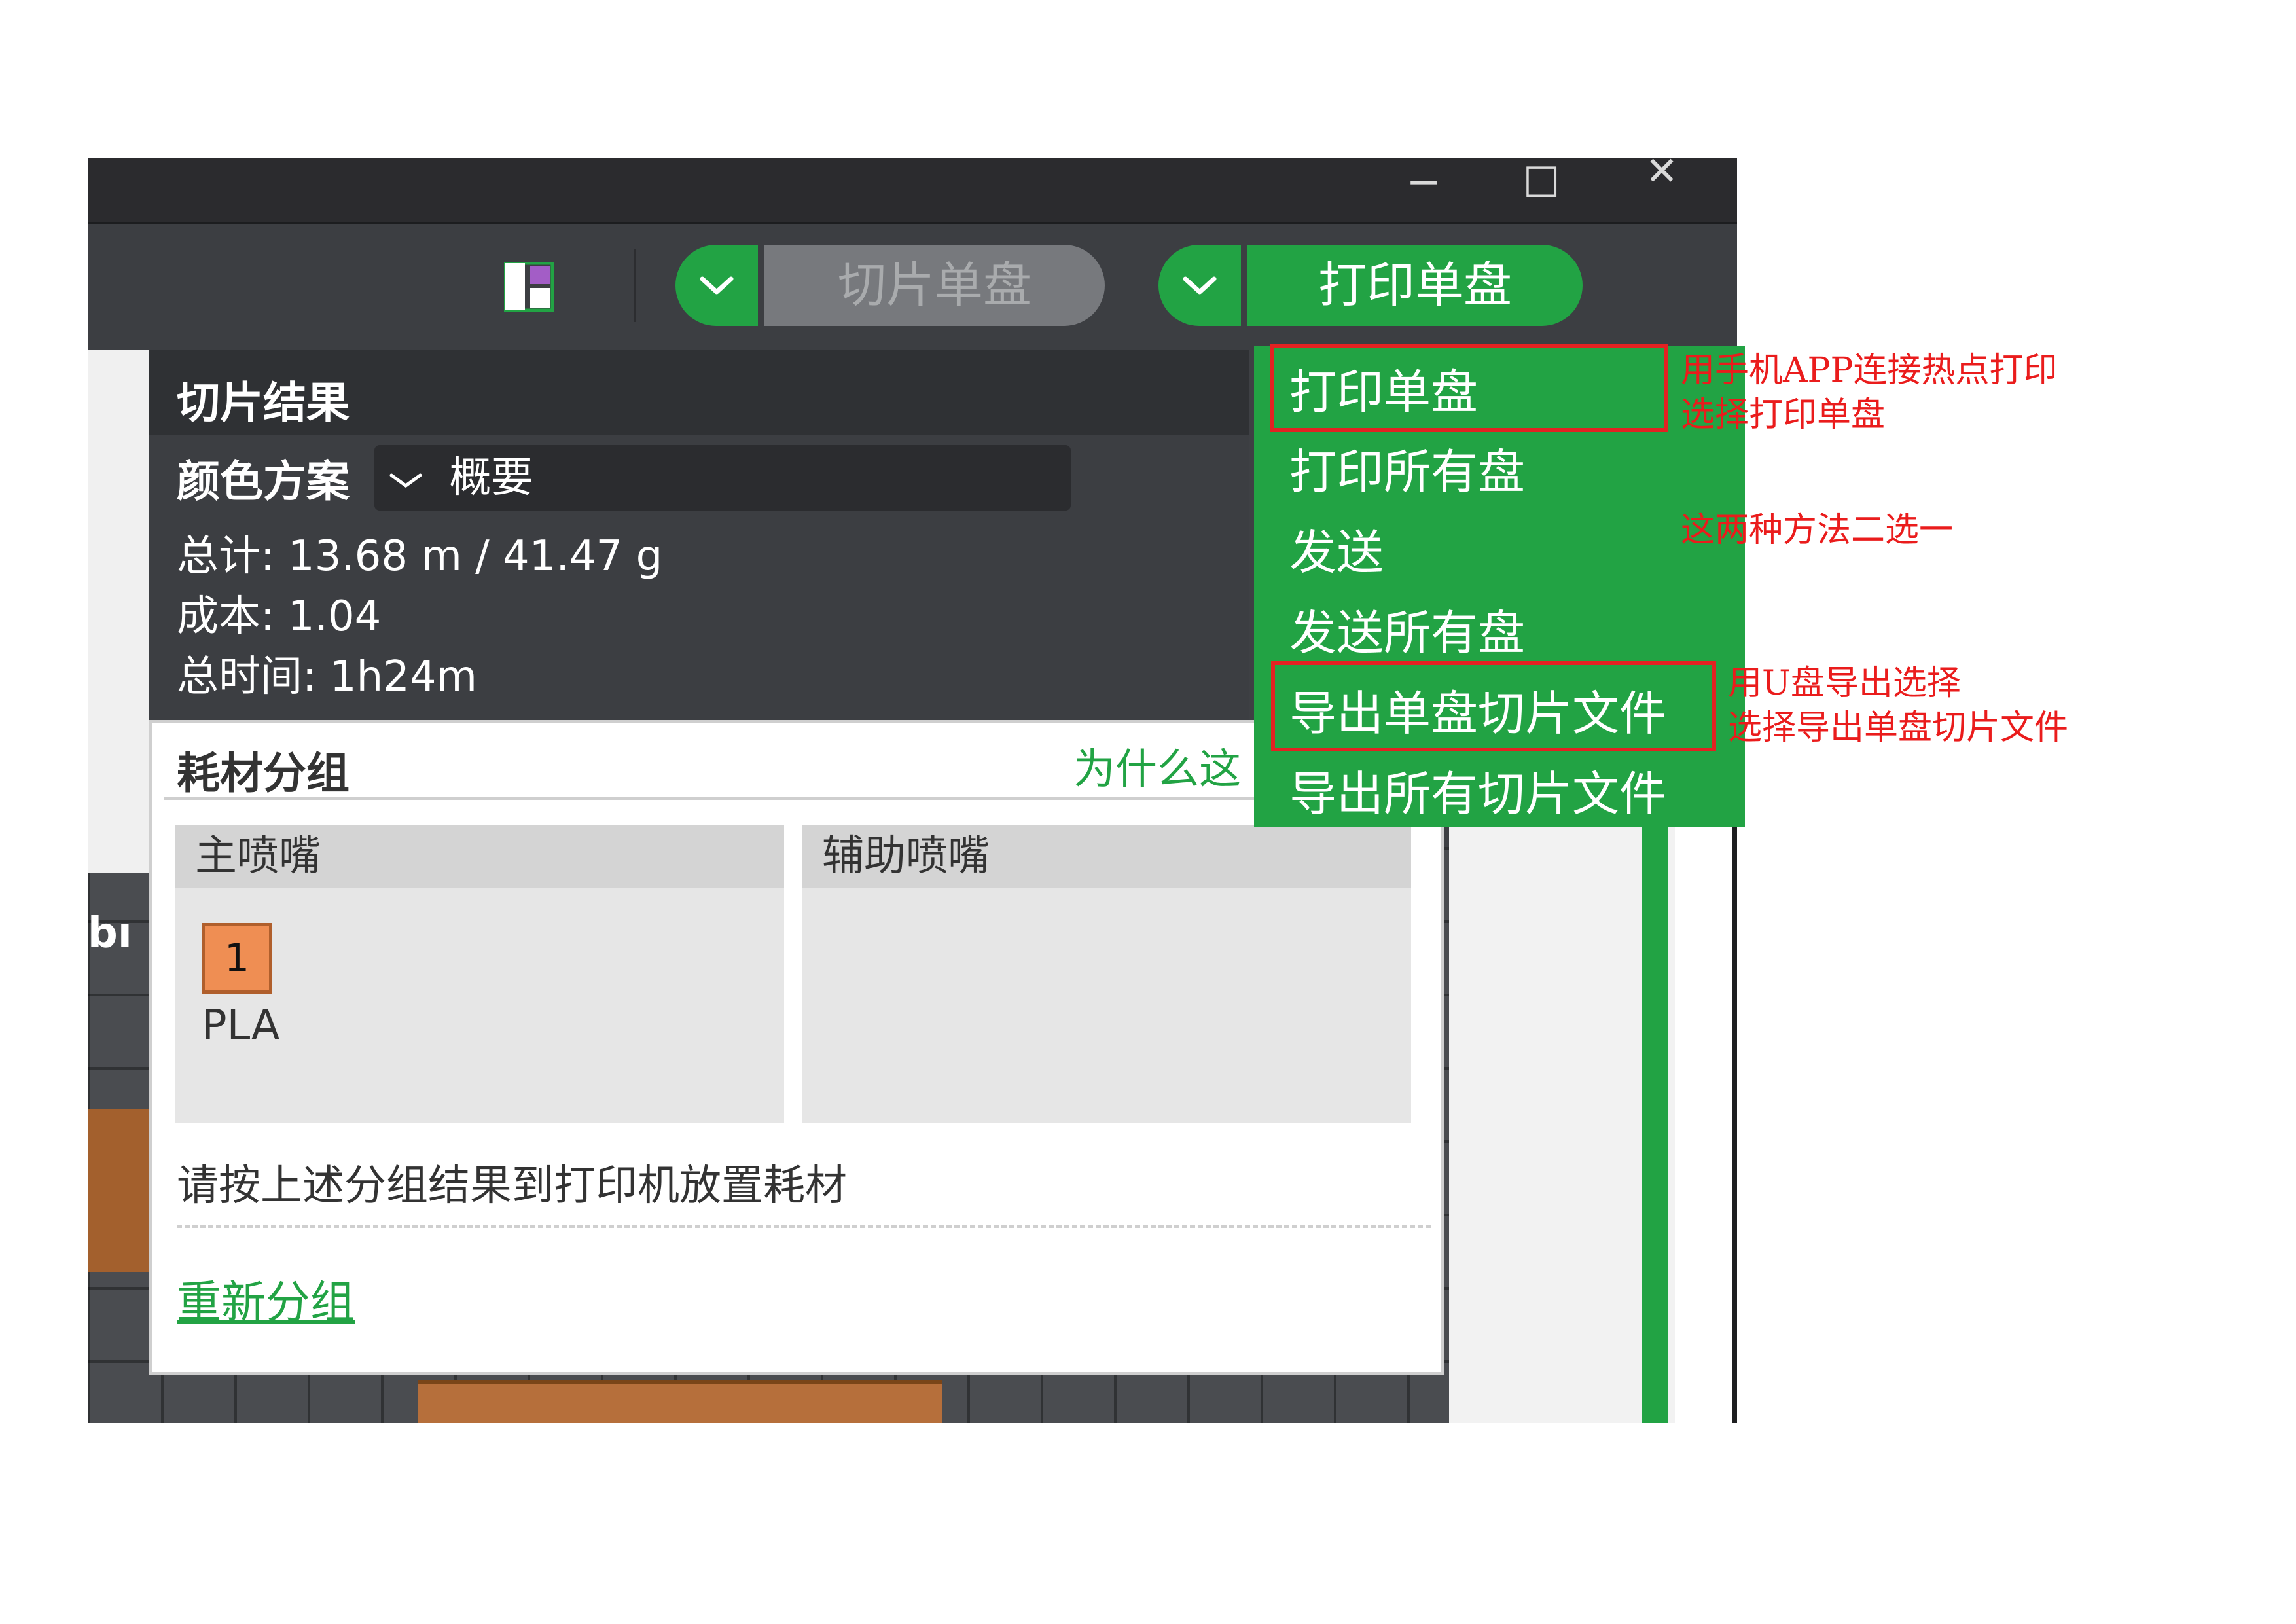 The image size is (2296, 1624). Describe the element at coordinates (512, 1186) in the screenshot. I see `group-hint: 请按上述分组结果到打印机放置耗材` at that location.